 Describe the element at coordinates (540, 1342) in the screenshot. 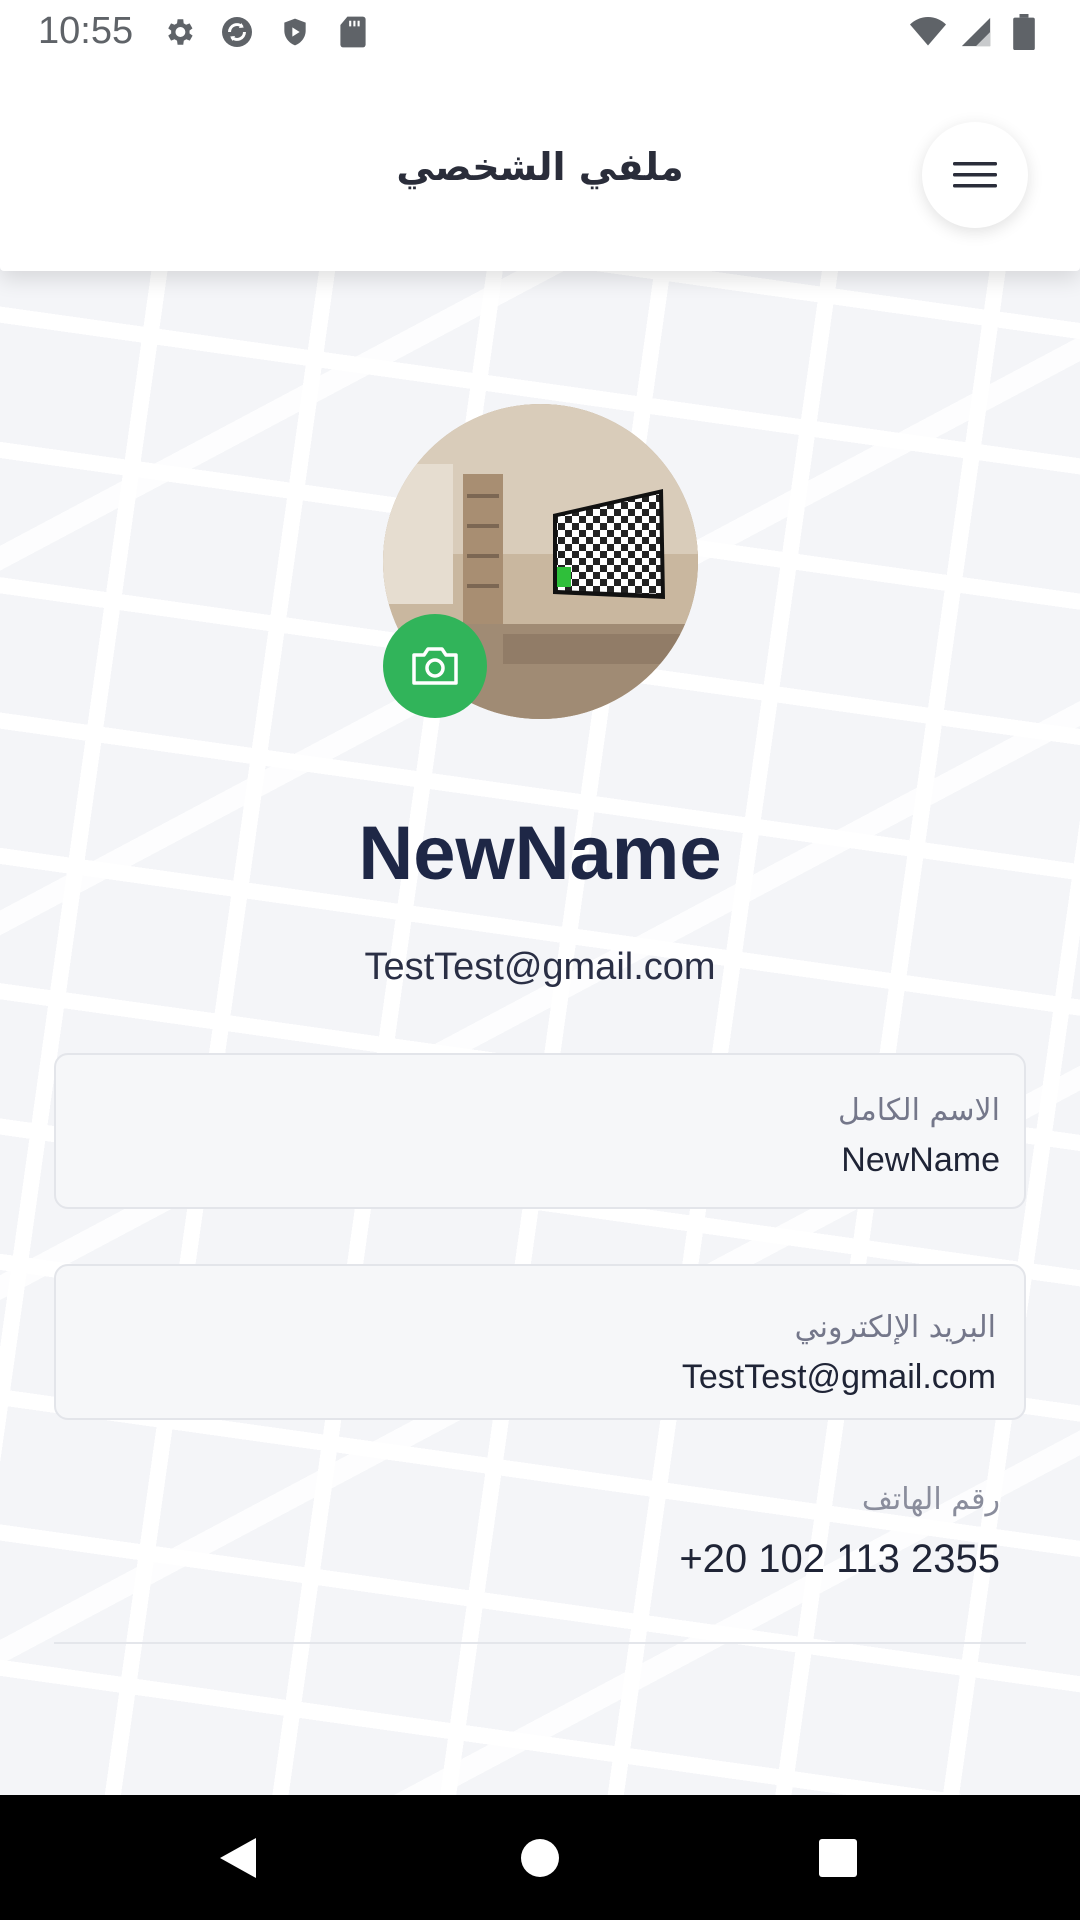

I see `email-field: البريد الإلكتروني TestTest@gmail.com` at that location.